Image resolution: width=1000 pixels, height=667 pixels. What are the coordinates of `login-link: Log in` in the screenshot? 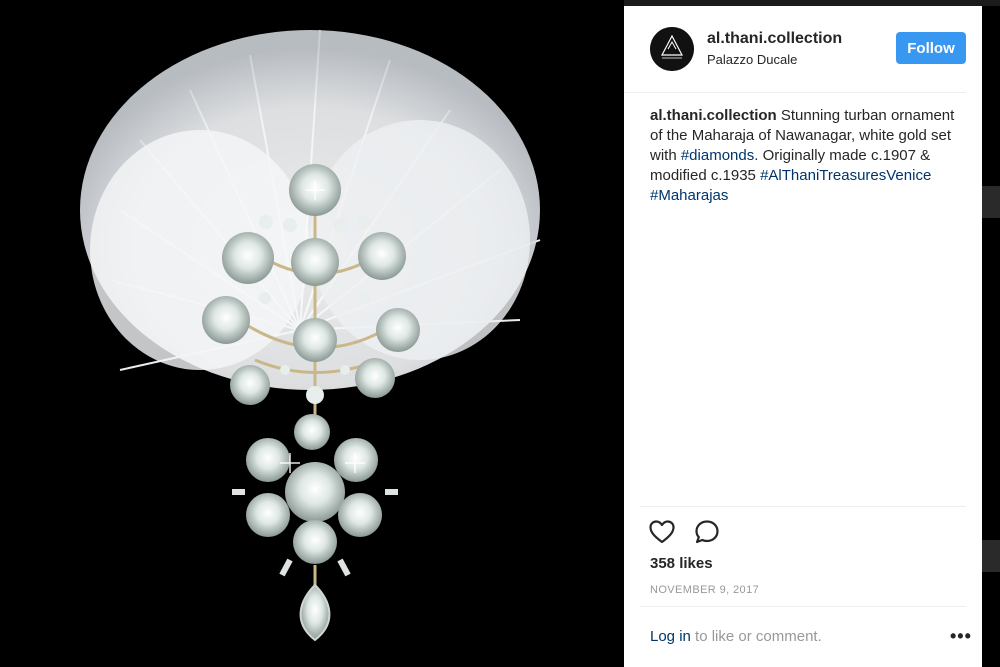 It's located at (670, 636).